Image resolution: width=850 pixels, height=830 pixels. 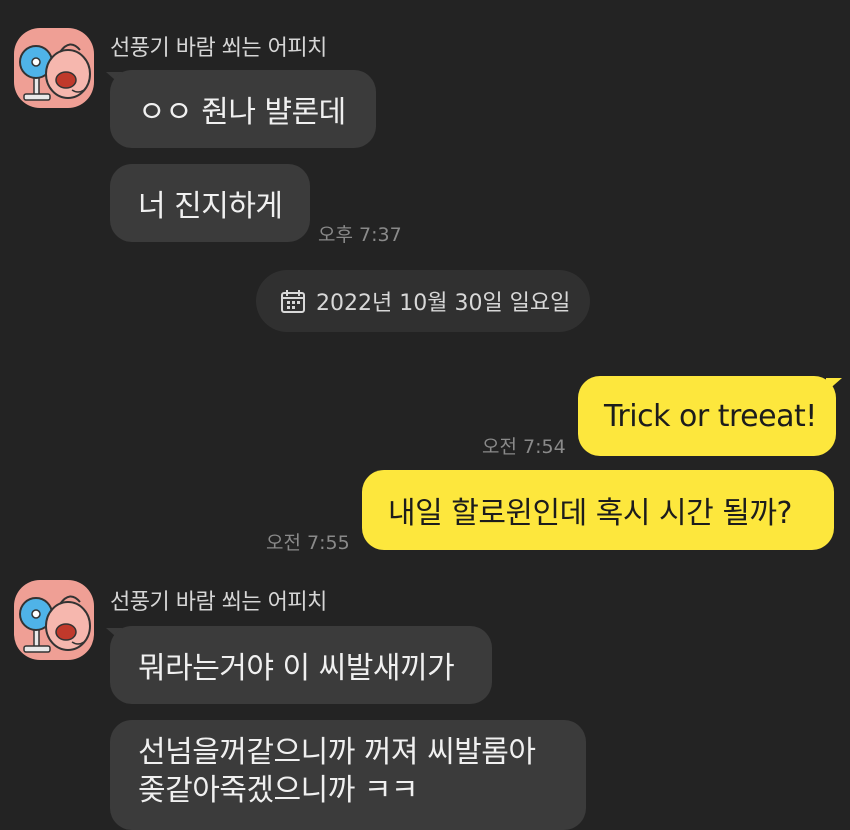 I want to click on calendar-icon, so click(x=293, y=301).